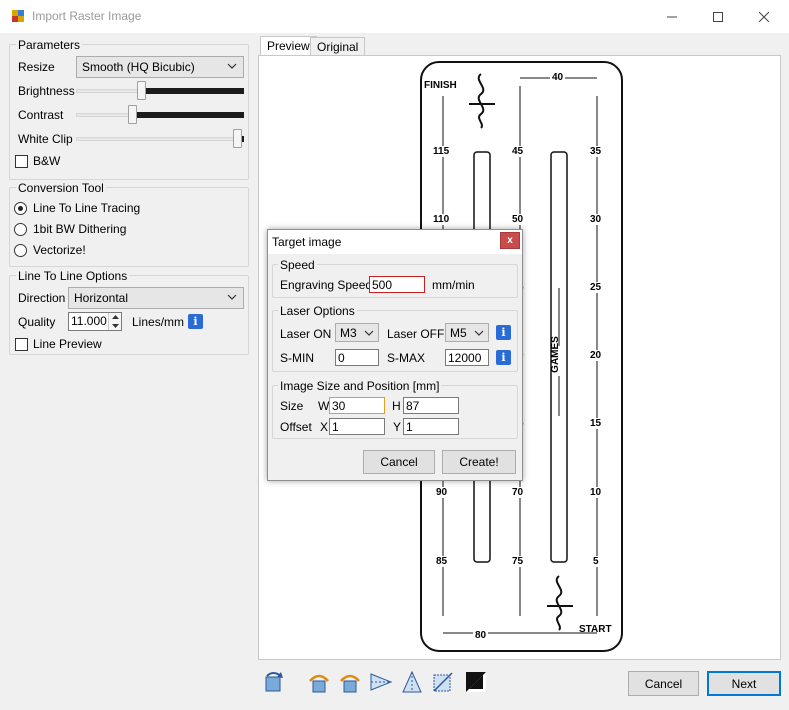  Describe the element at coordinates (476, 682) in the screenshot. I see `invert-icon` at that location.